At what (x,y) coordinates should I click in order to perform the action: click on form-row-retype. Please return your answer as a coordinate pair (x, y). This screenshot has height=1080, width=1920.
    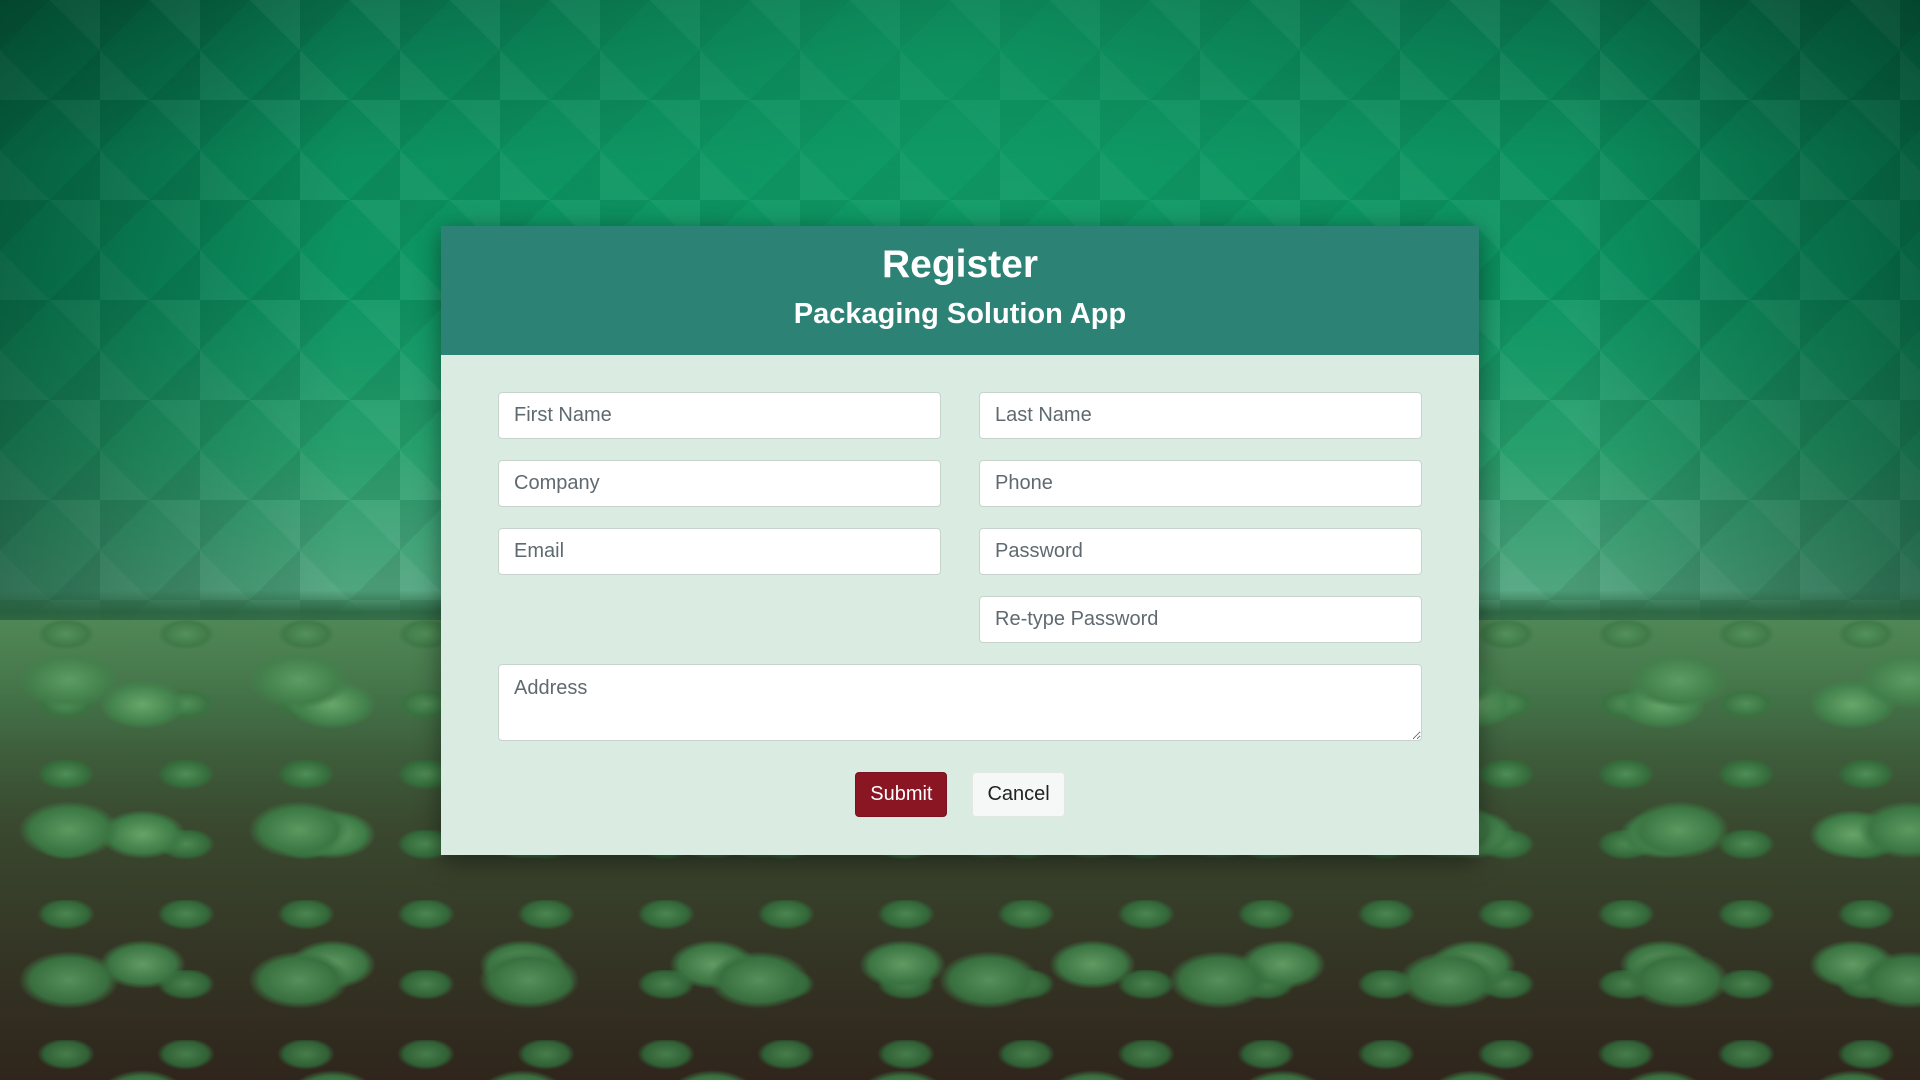
    Looking at the image, I should click on (960, 619).